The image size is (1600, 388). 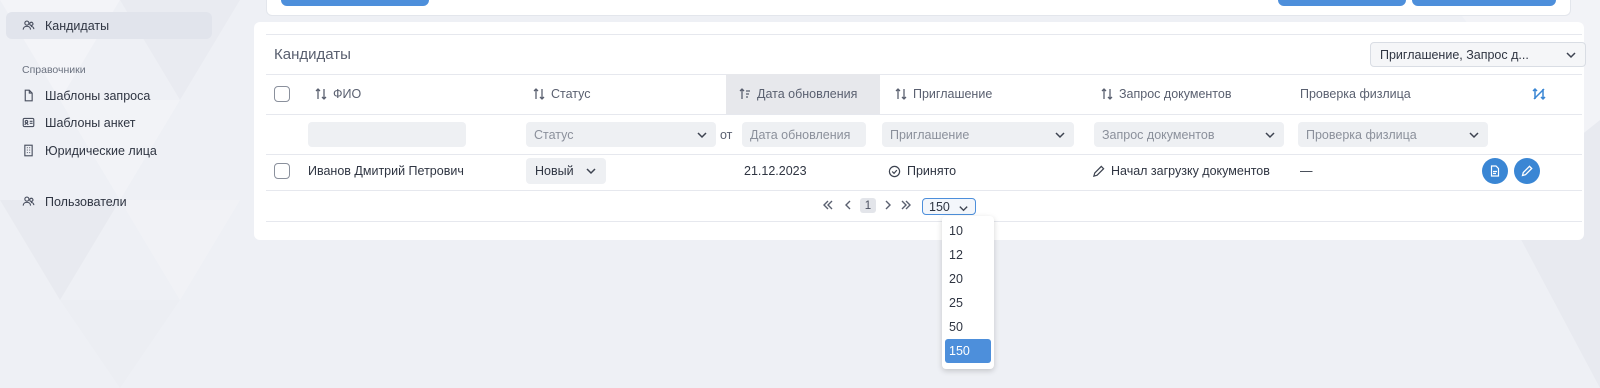 I want to click on row-check: —, so click(x=1306, y=171).